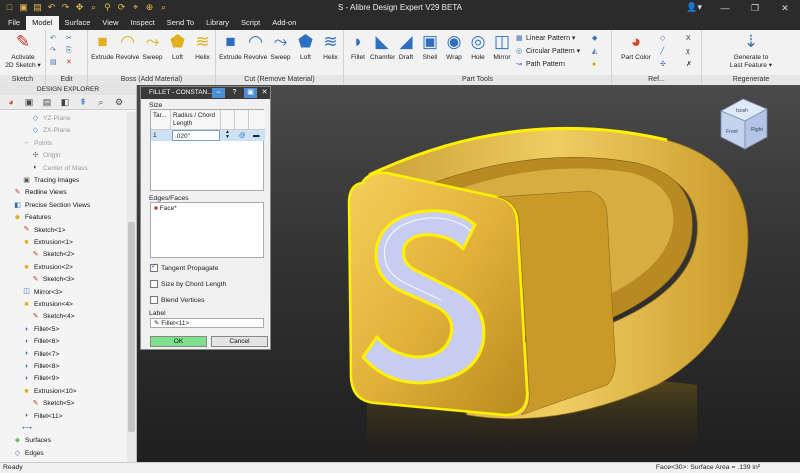  I want to click on part_tools-wrap-button: ◉ Wrap, so click(454, 47).